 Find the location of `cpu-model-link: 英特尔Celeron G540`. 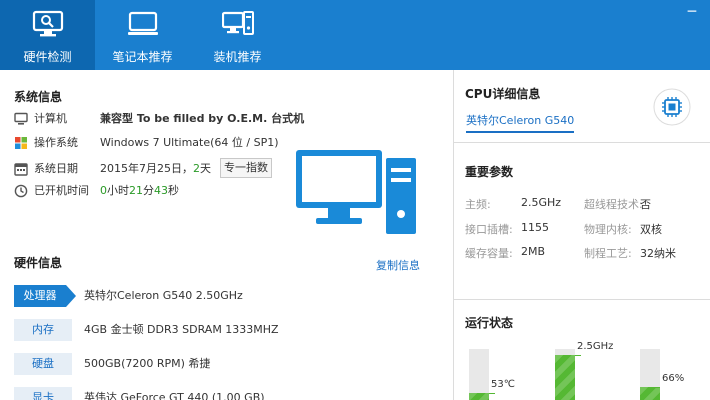

cpu-model-link: 英特尔Celeron G540 is located at coordinates (520, 122).